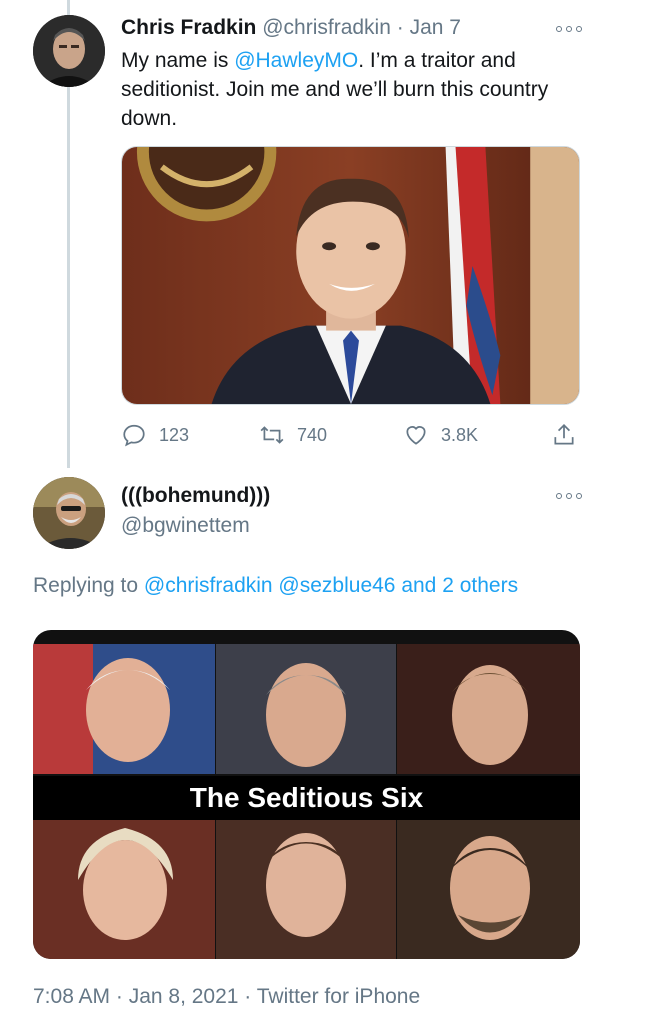 This screenshot has height=1032, width=654. Describe the element at coordinates (306, 797) in the screenshot. I see `media-caption: The Seditious Six` at that location.